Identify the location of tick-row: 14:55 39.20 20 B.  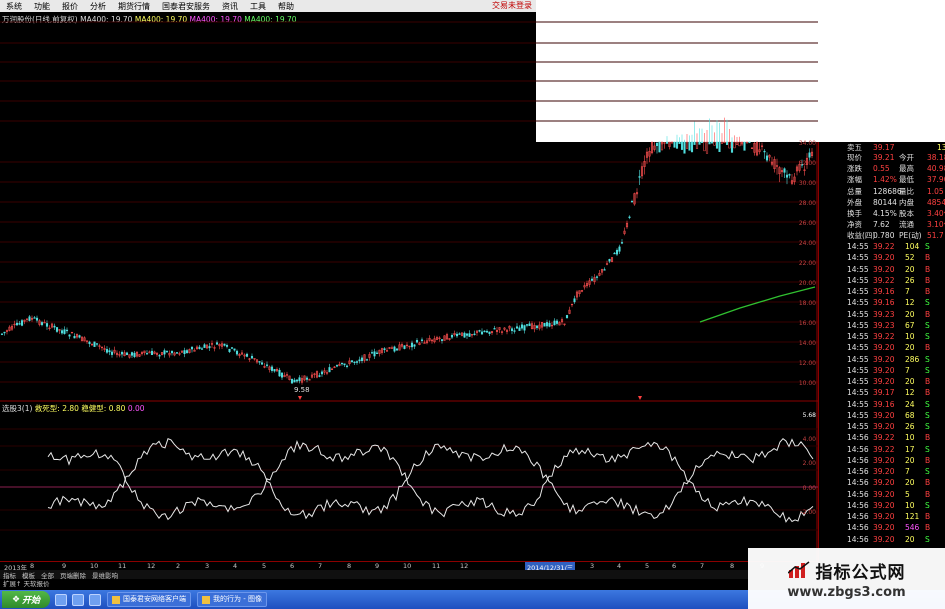
(896, 382).